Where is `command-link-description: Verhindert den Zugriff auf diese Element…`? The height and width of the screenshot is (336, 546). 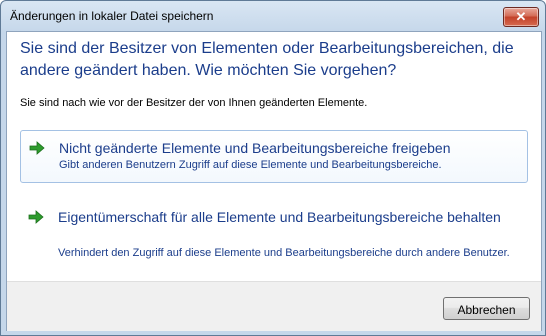 command-link-description: Verhindert den Zugriff auf diese Element… is located at coordinates (284, 253).